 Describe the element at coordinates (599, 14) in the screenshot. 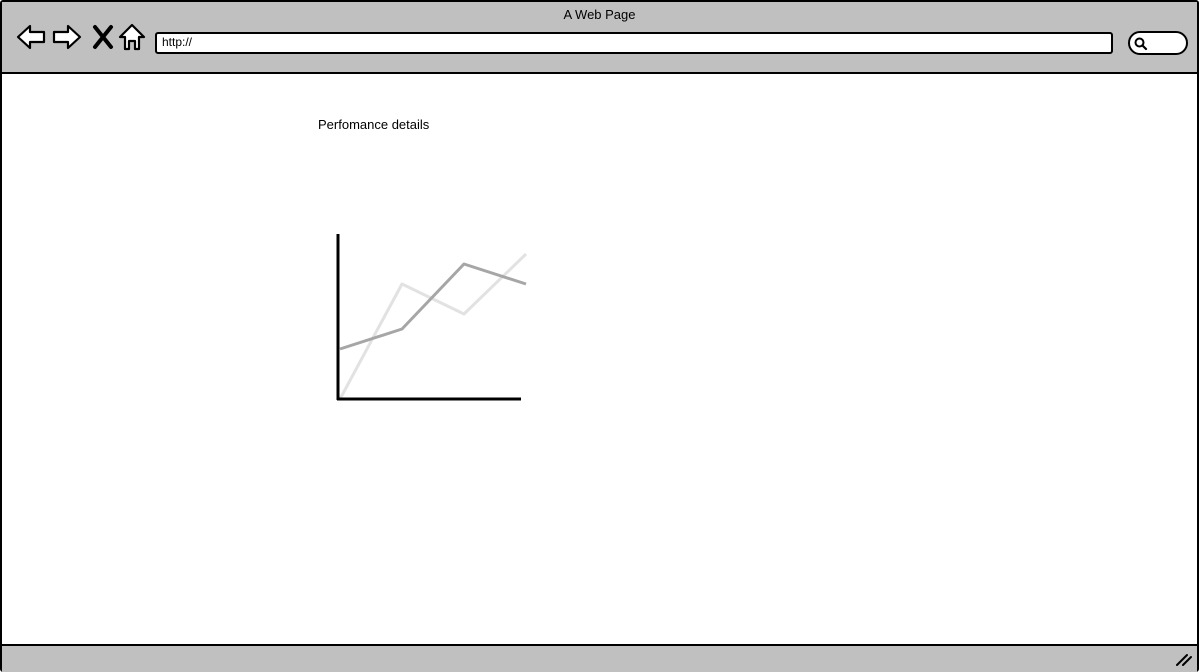

I see `window-title: A Web Page` at that location.